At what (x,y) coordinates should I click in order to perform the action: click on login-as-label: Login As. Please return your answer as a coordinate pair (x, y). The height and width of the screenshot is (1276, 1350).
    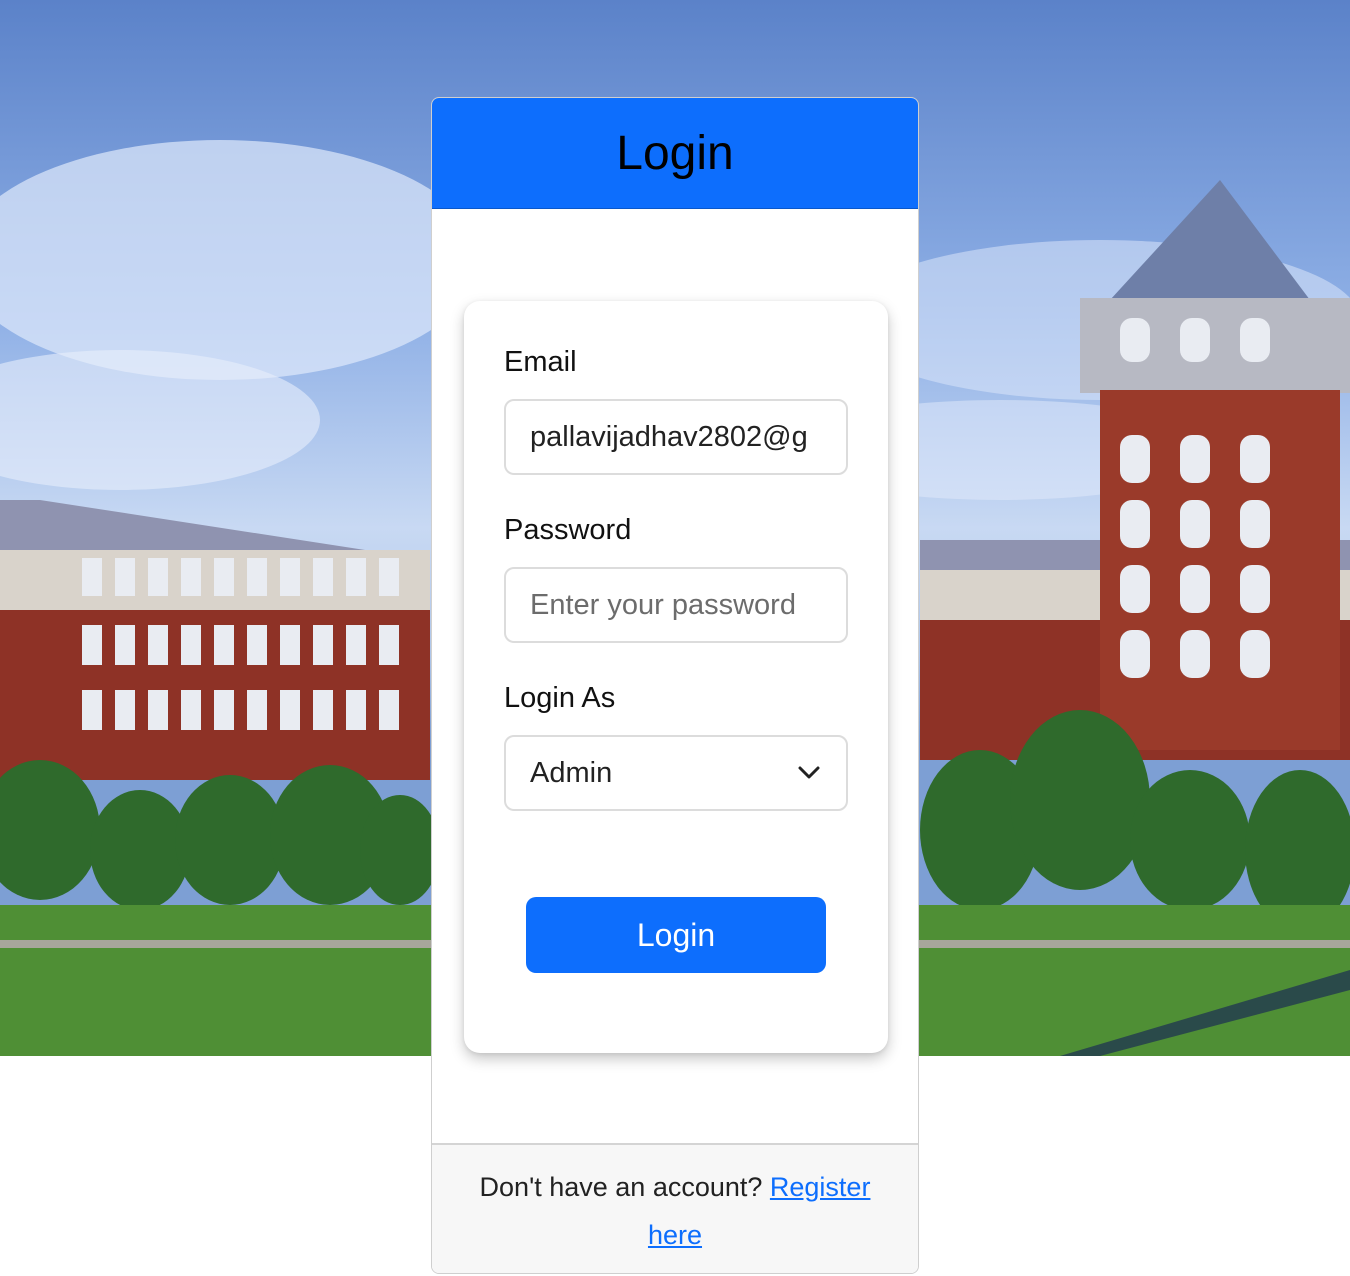
    Looking at the image, I should click on (560, 698).